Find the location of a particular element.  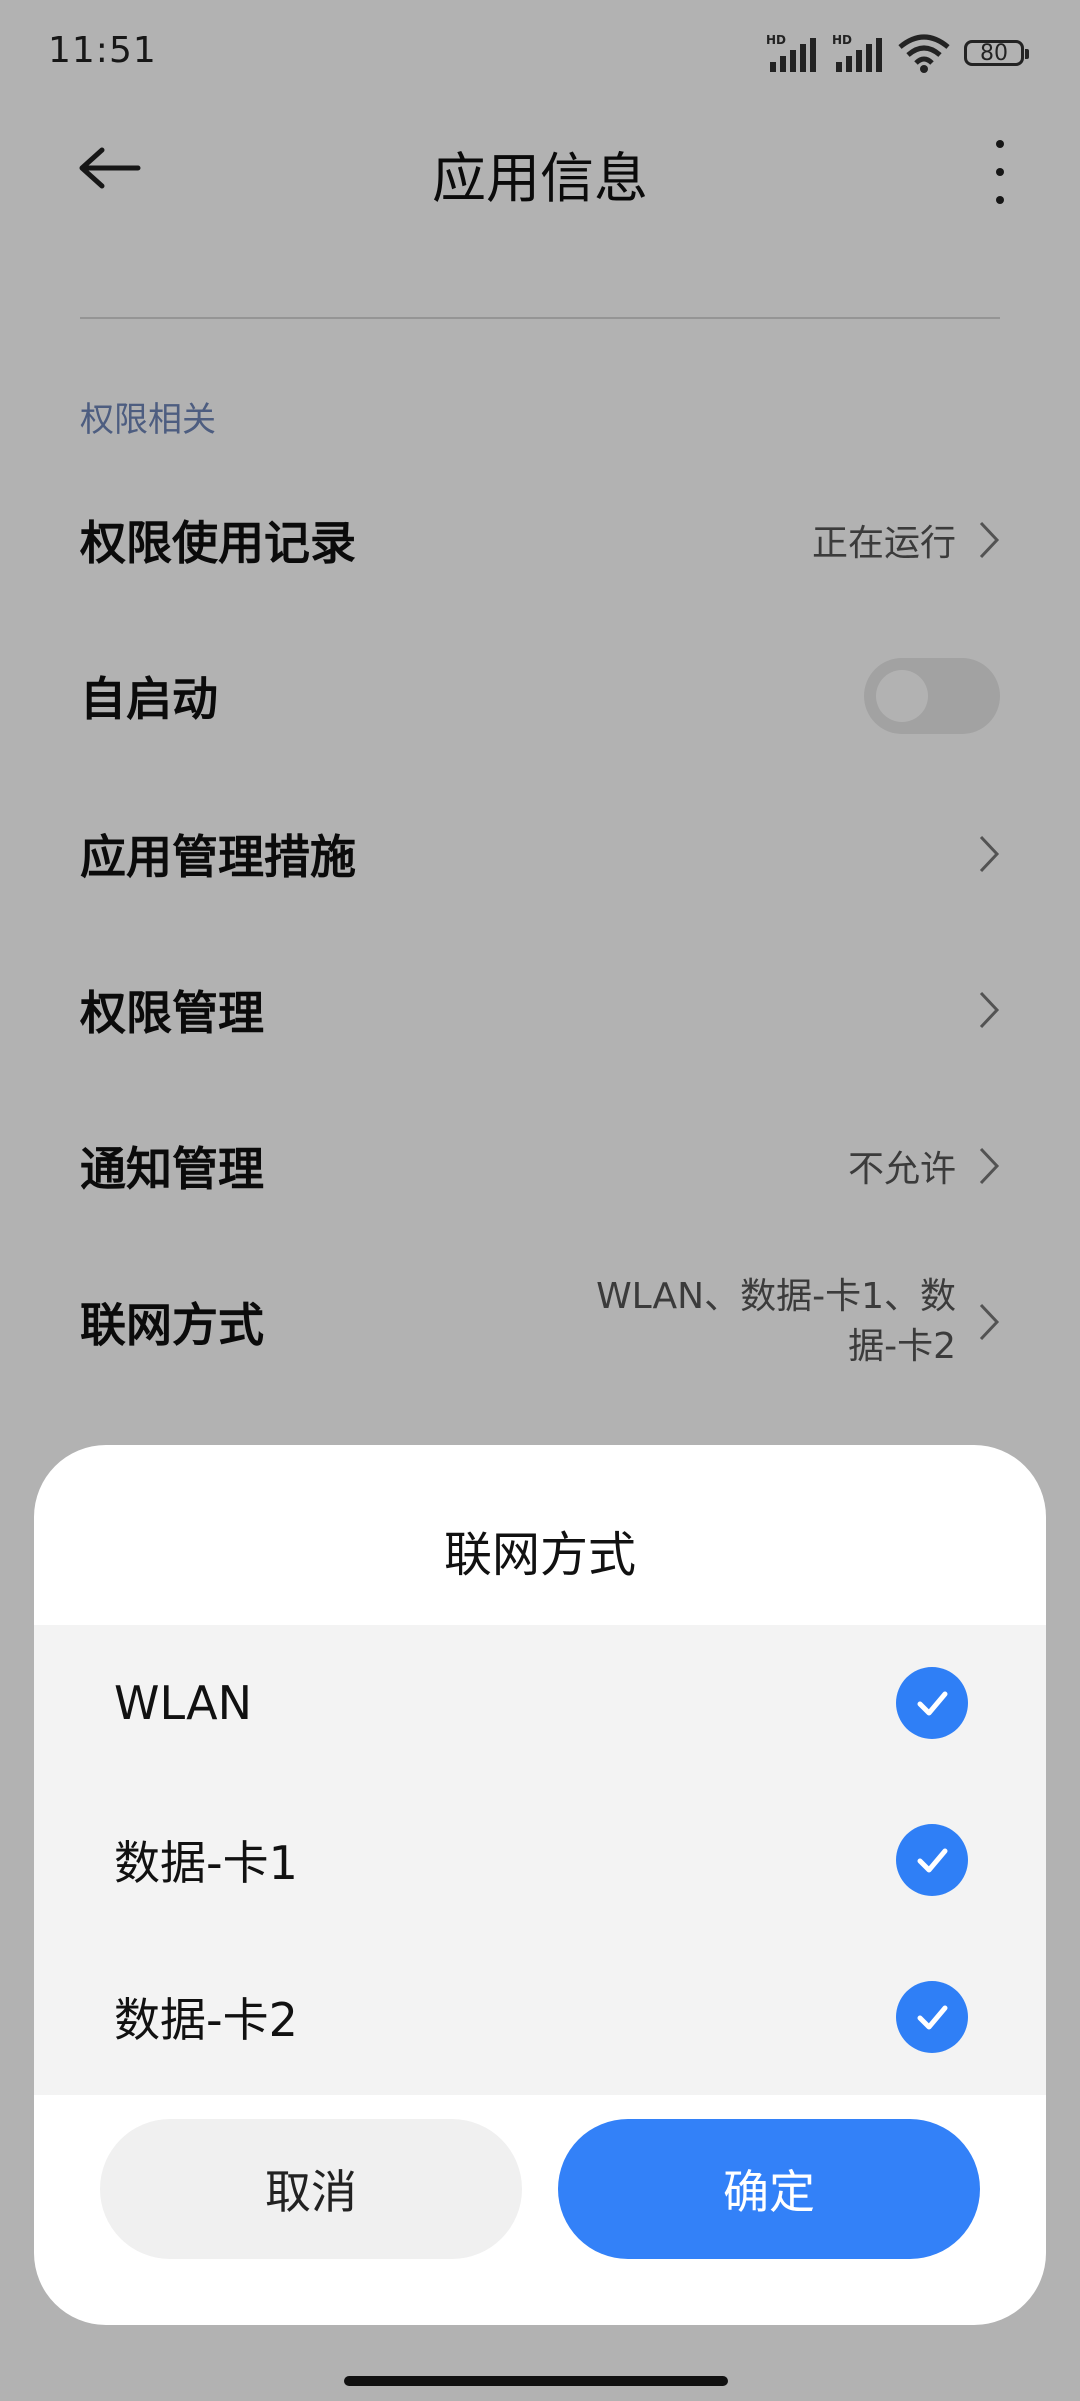

option-data-sim1: 数据-卡1 is located at coordinates (540, 1860).